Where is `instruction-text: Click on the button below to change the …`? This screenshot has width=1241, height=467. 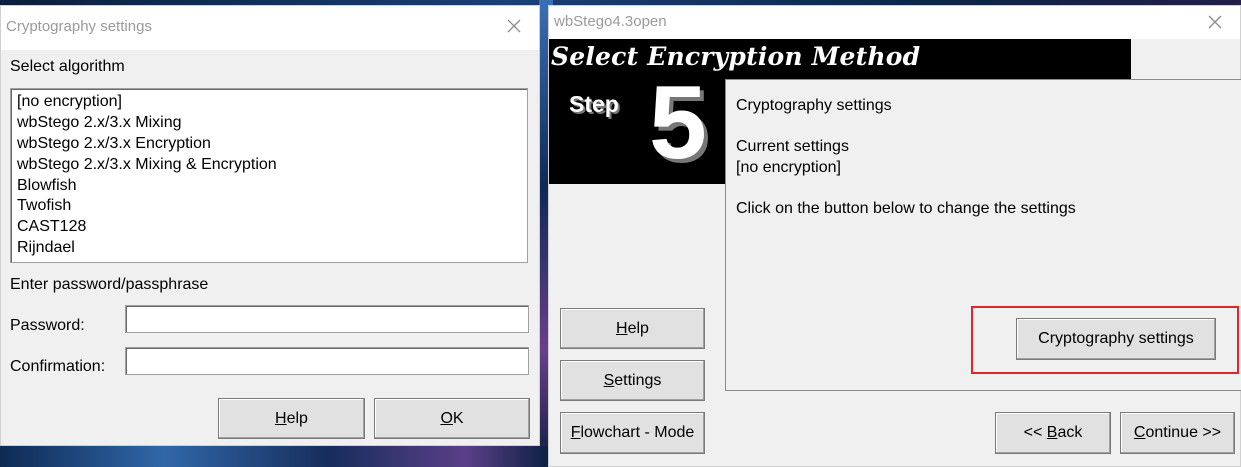 instruction-text: Click on the button below to change the … is located at coordinates (906, 208).